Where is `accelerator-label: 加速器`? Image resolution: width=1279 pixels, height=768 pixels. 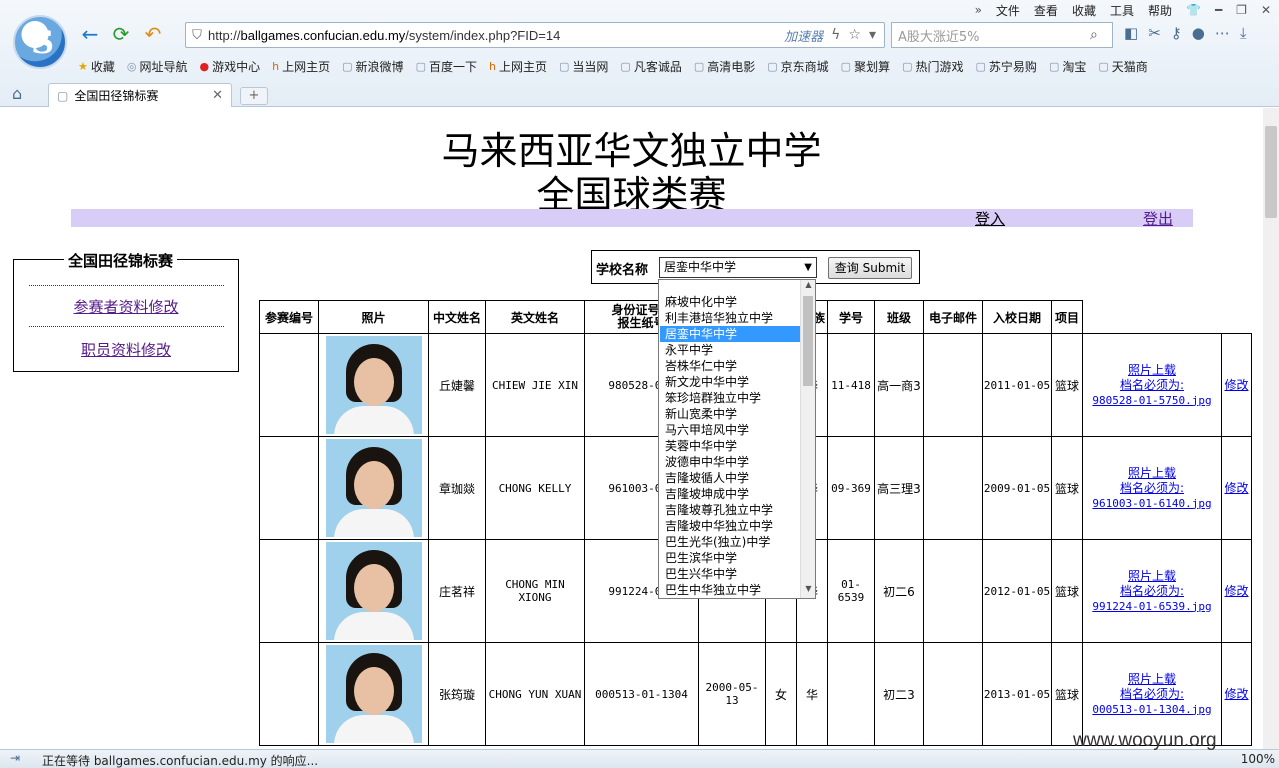
accelerator-label: 加速器 is located at coordinates (803, 35).